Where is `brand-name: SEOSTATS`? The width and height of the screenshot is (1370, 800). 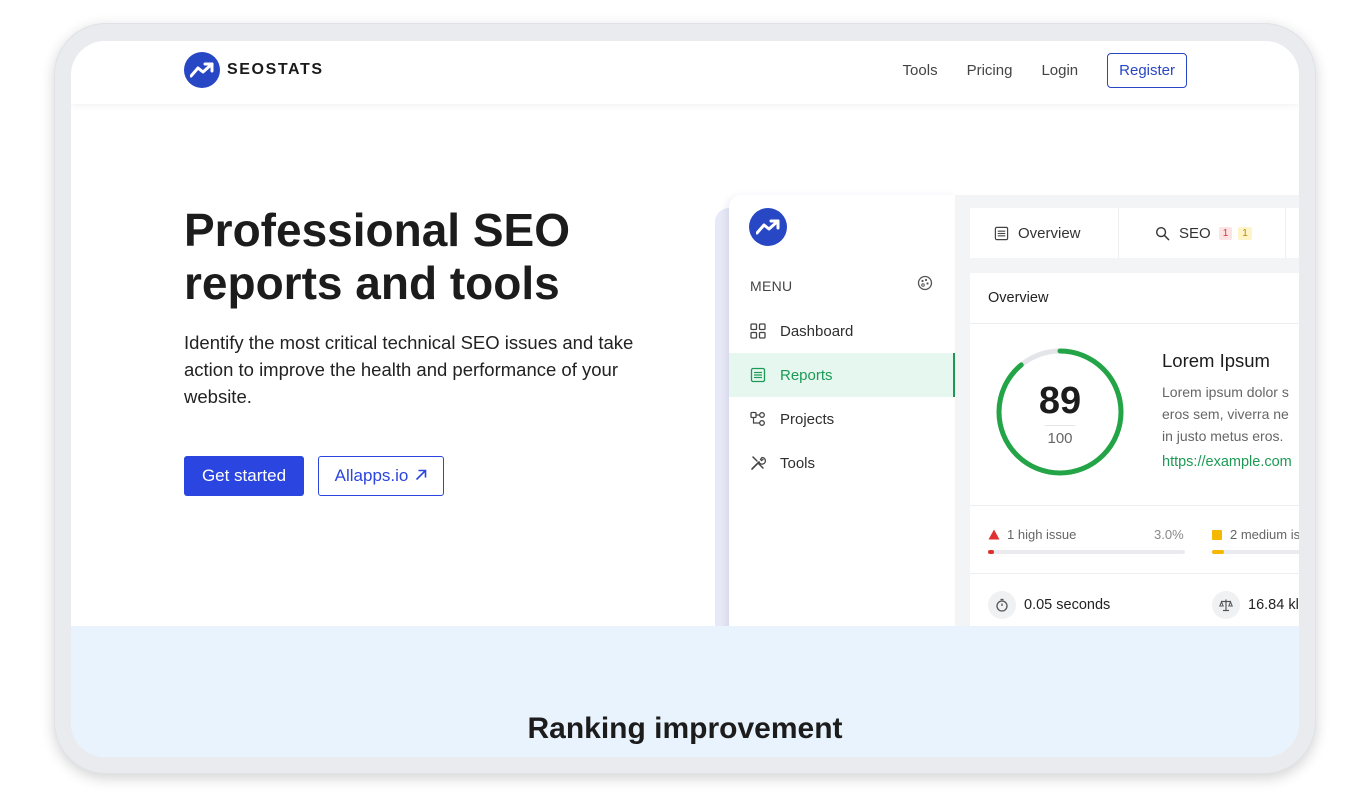
brand-name: SEOSTATS is located at coordinates (275, 69).